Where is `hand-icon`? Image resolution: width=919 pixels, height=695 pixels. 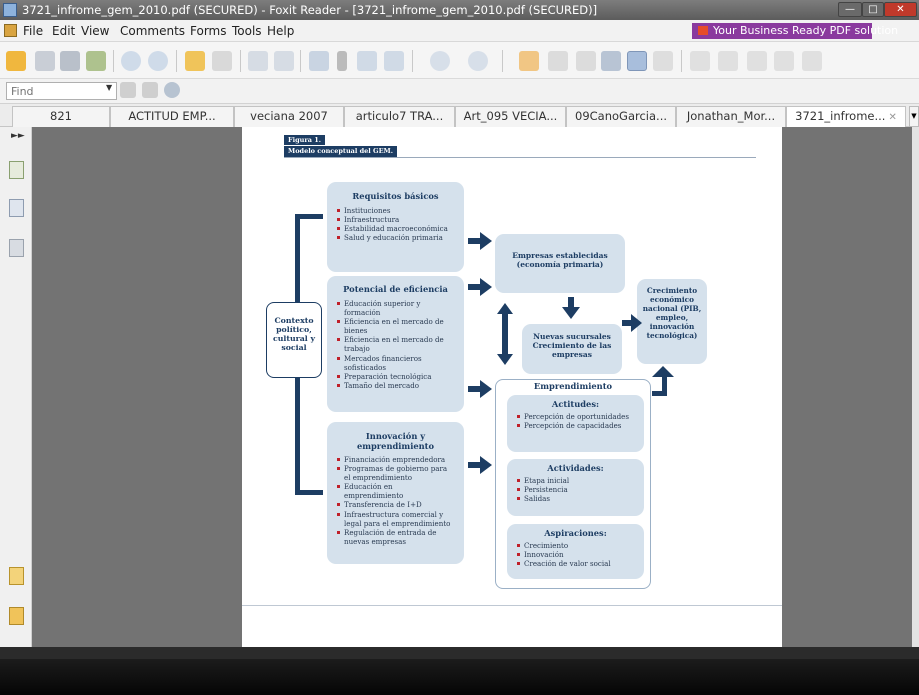 hand-icon is located at coordinates (529, 61).